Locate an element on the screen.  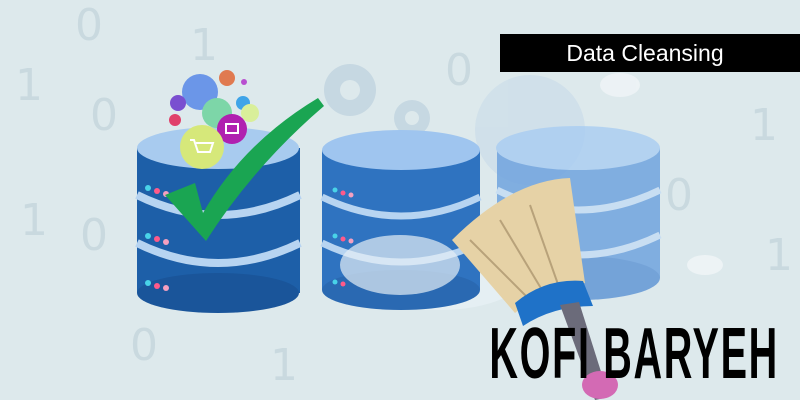
user-icon is located at coordinates (175, 120).